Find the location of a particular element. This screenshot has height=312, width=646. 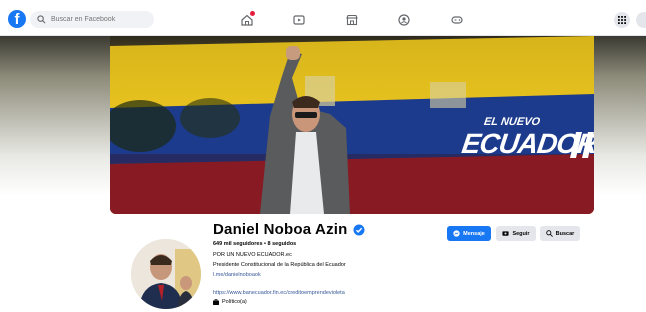

category-label: Político(a) is located at coordinates (234, 302).